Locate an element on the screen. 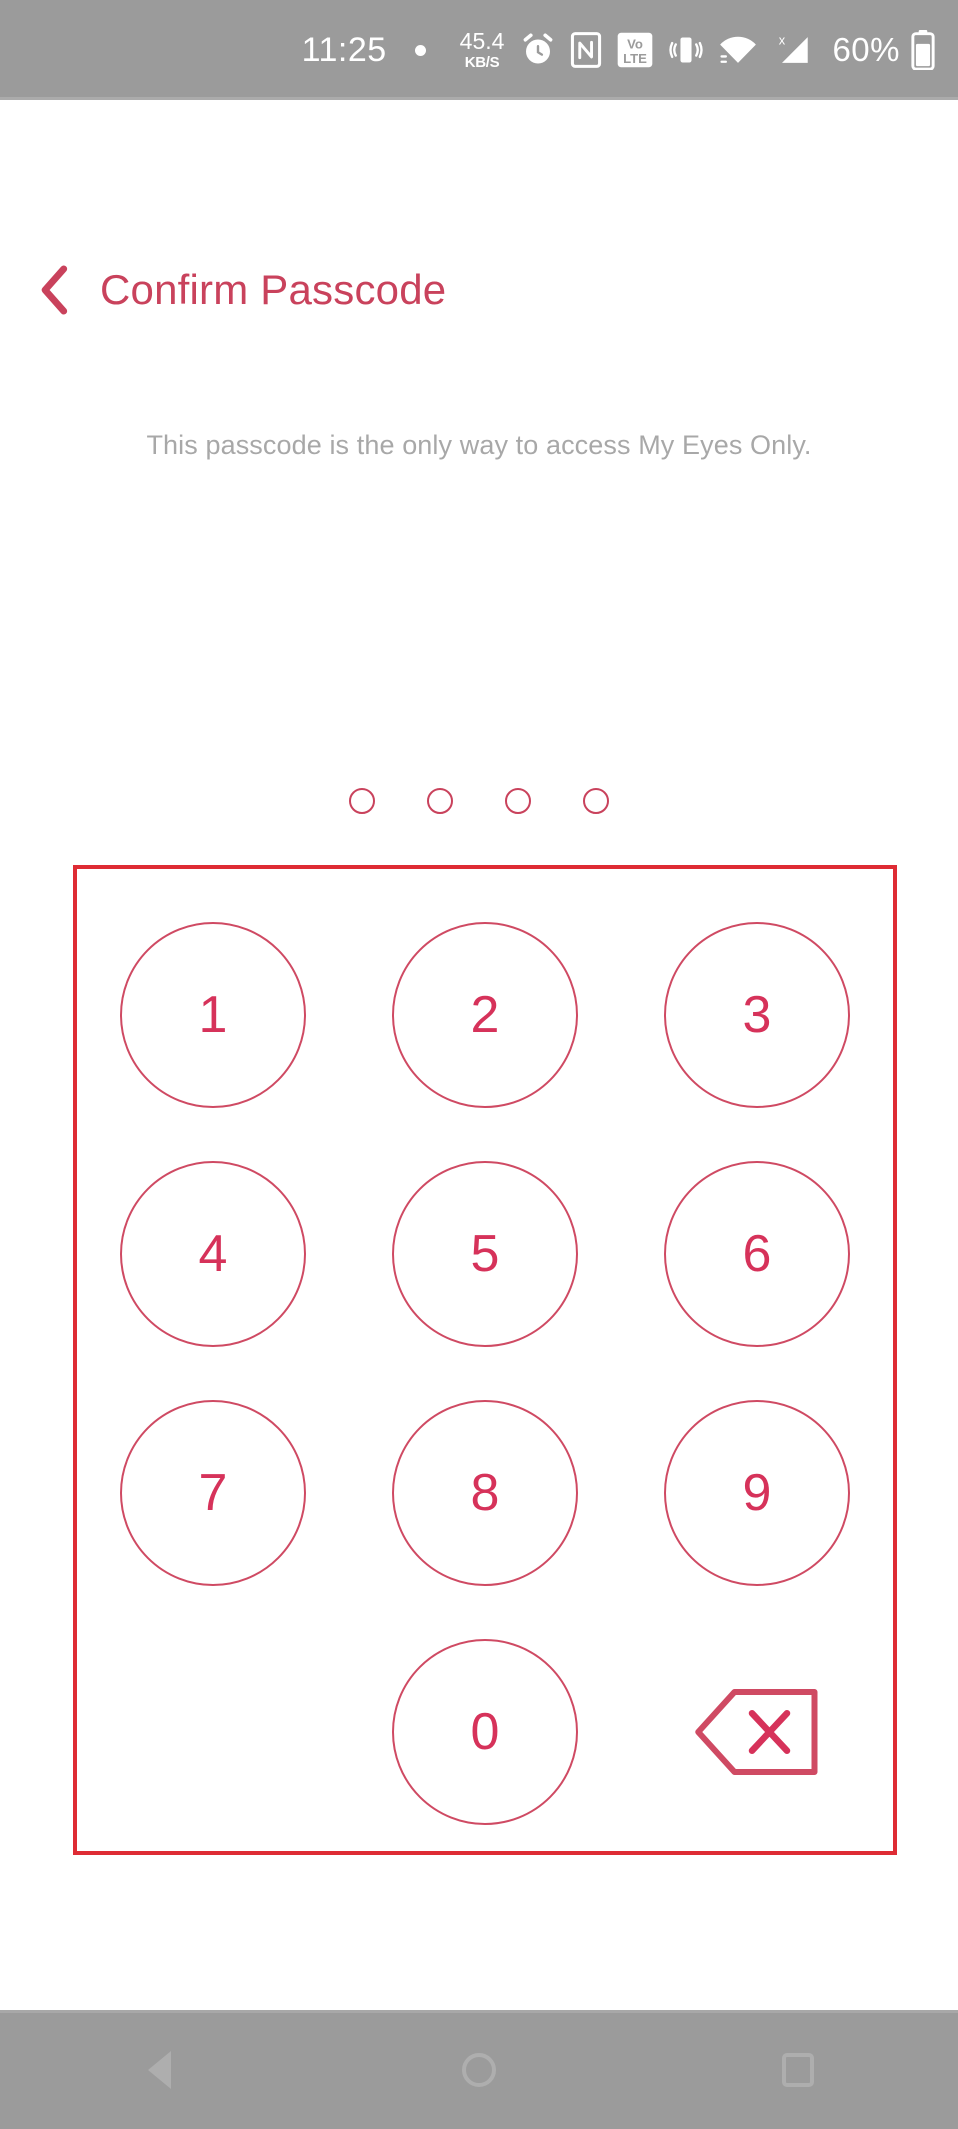 The width and height of the screenshot is (958, 2129). network-speed-unit: KB/S is located at coordinates (482, 62).